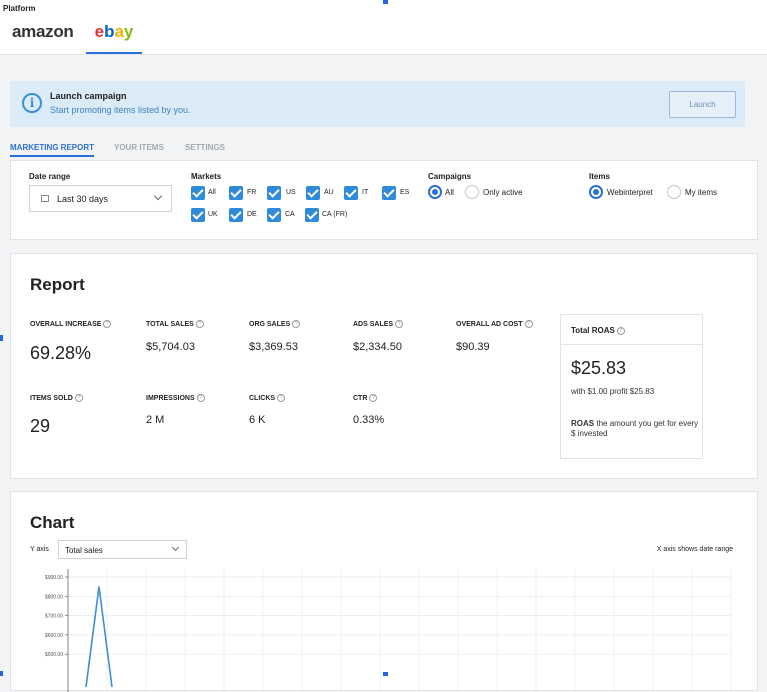 The image size is (767, 692). I want to click on metric-value-ads-sales: $2,334.50, so click(377, 347).